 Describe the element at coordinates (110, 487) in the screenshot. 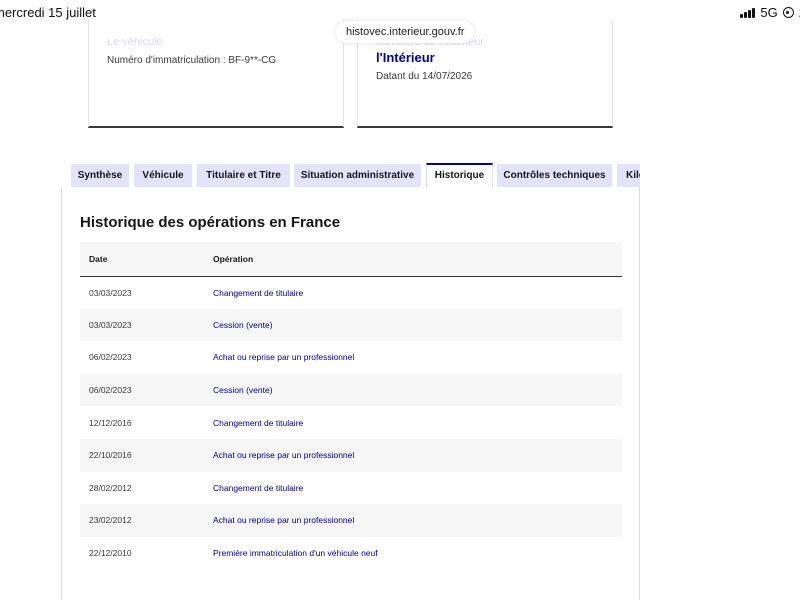

I see `row-date: 28/02/2012` at that location.